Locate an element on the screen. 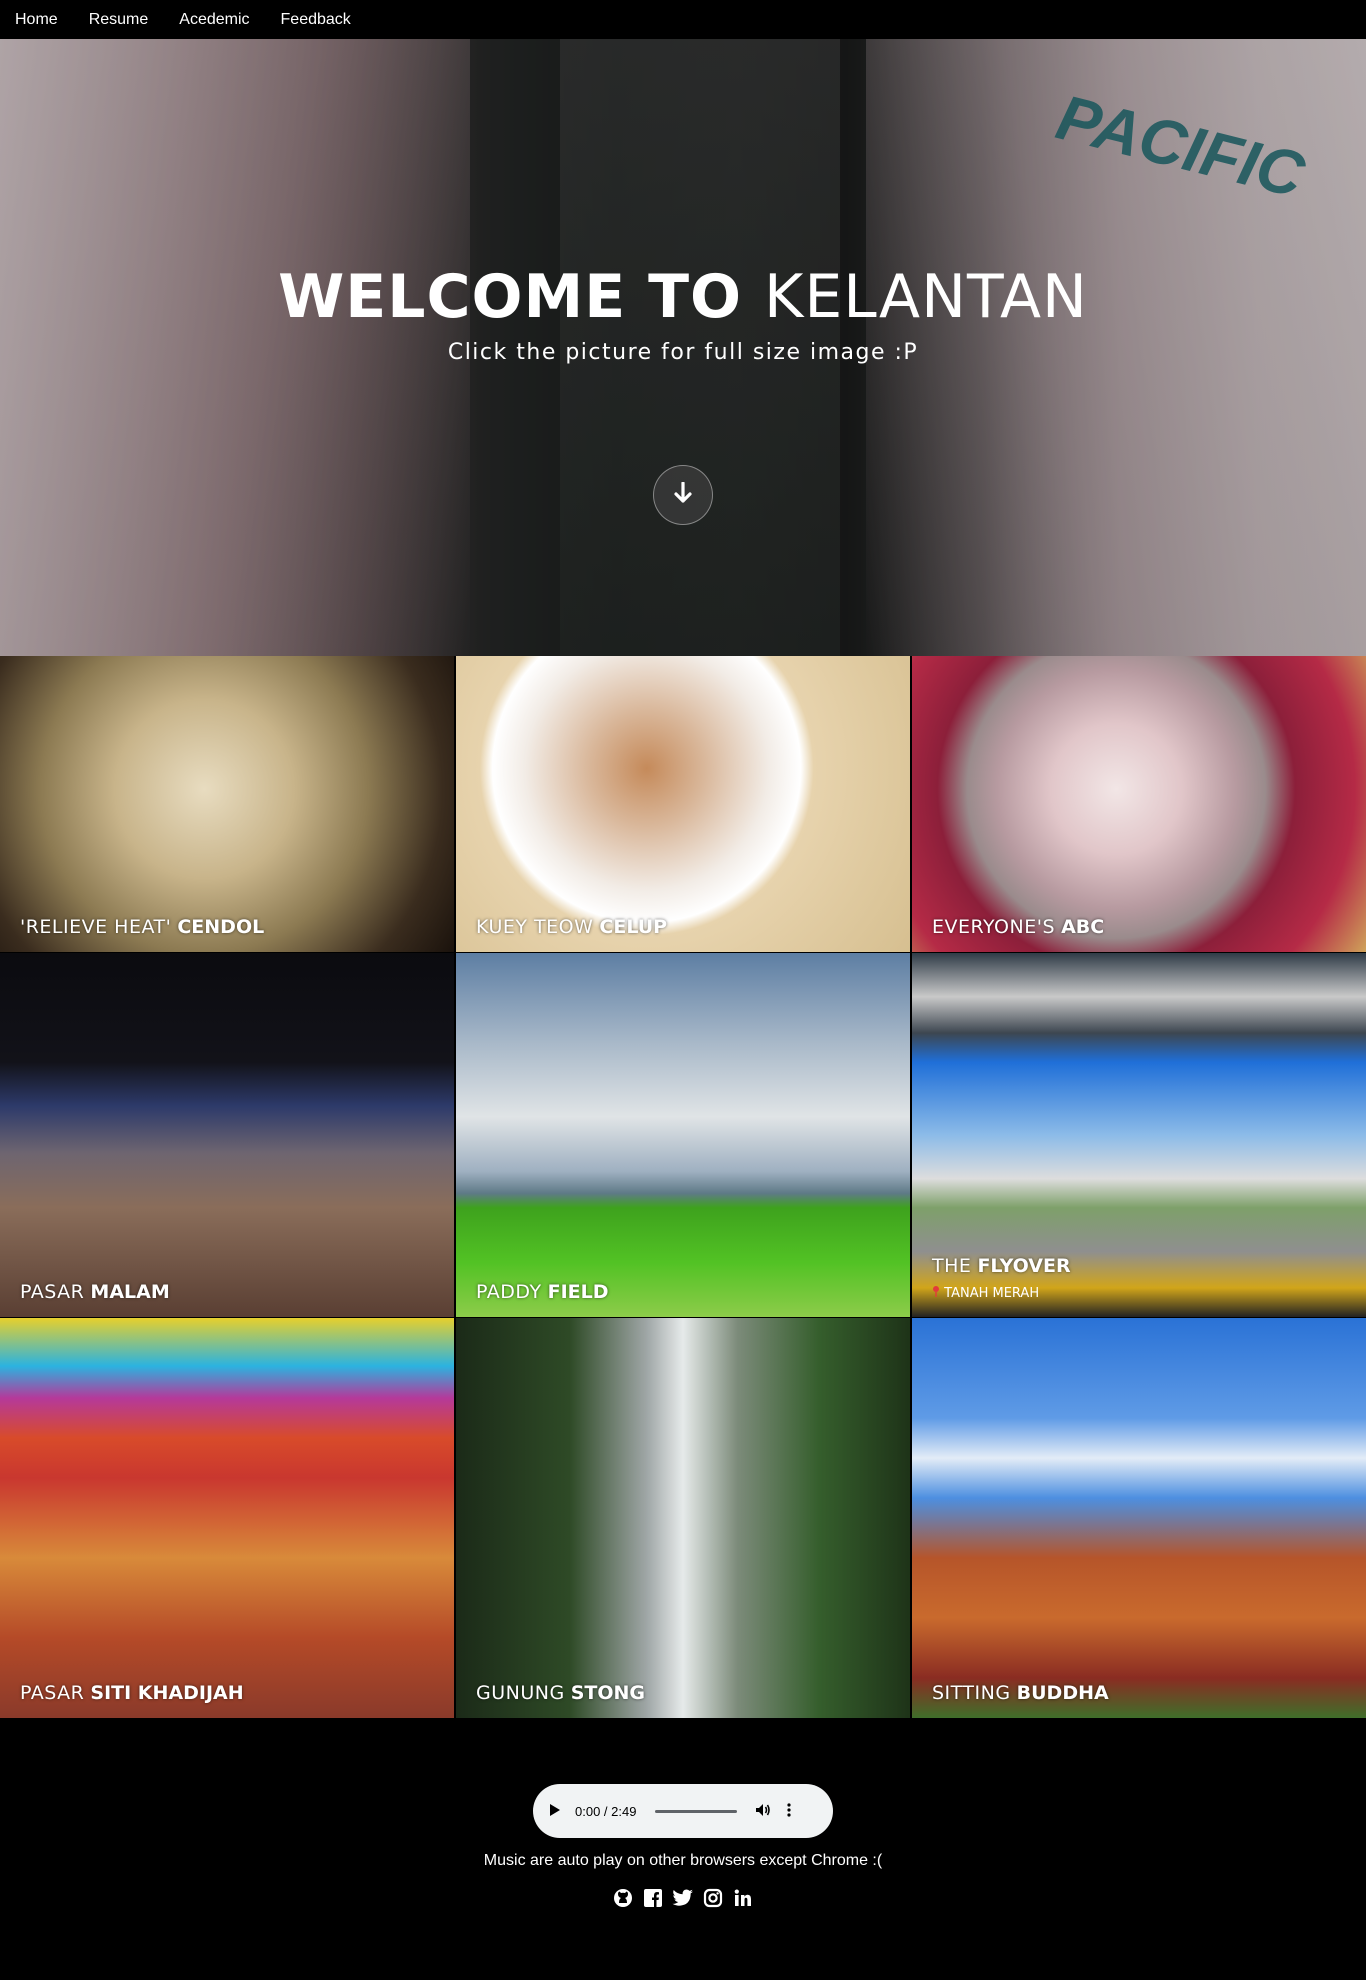 This screenshot has width=1366, height=1980. gallery-tile-kuey-teow: KUEY TEOW CELUP is located at coordinates (683, 804).